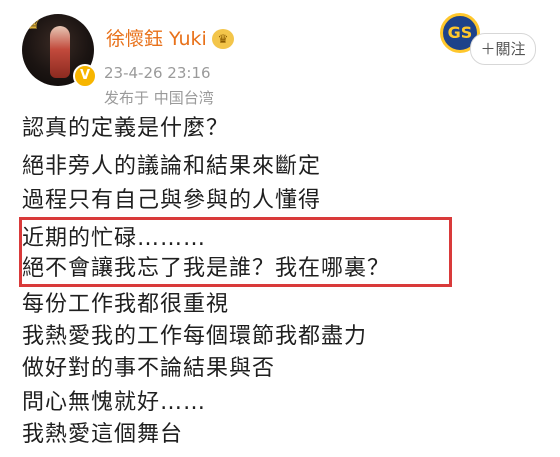 This screenshot has width=560, height=457. What do you see at coordinates (126, 128) in the screenshot?
I see `post-line-1: 認真的定義是什麼？` at bounding box center [126, 128].